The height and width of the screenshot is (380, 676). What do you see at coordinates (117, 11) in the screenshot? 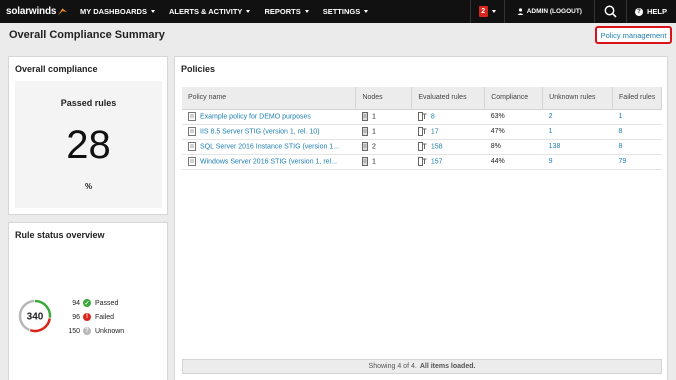
I see `nav-my-dashboards: MY DASHBOARDS` at bounding box center [117, 11].